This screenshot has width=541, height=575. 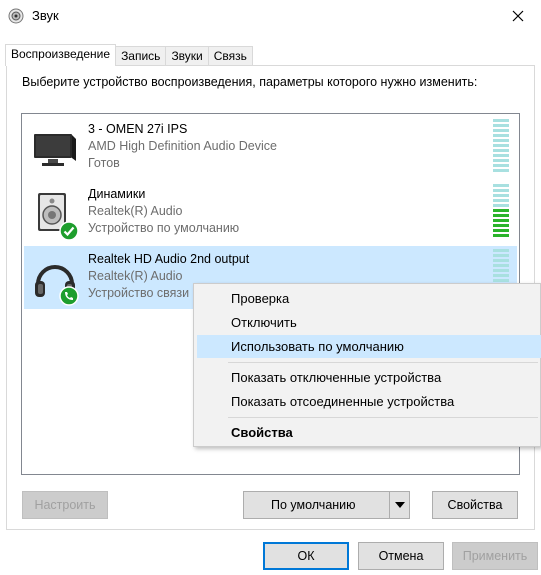 What do you see at coordinates (104, 163) in the screenshot?
I see `device-status: Готов` at bounding box center [104, 163].